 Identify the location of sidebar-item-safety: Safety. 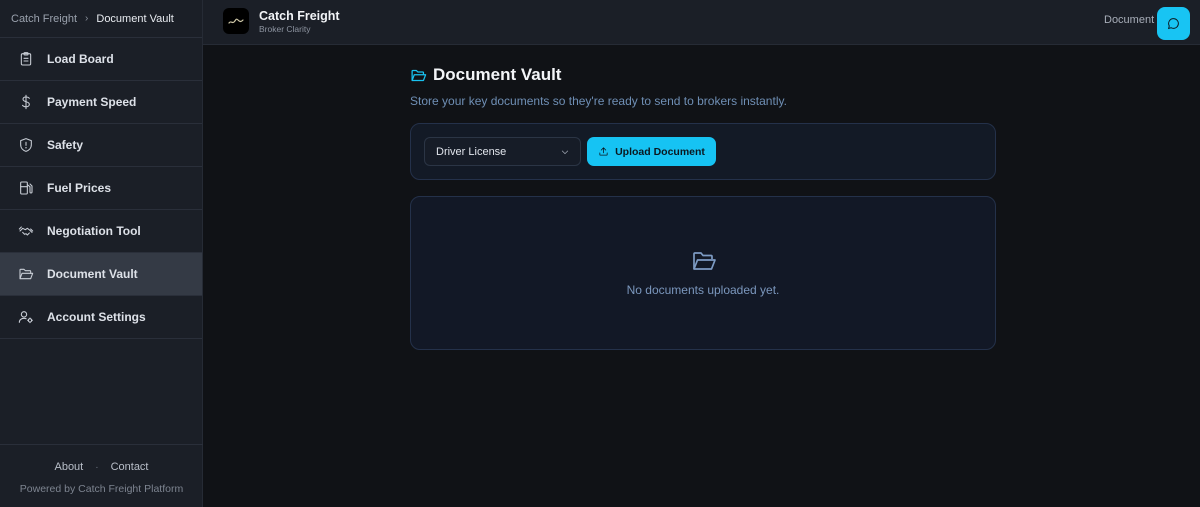
(101, 145).